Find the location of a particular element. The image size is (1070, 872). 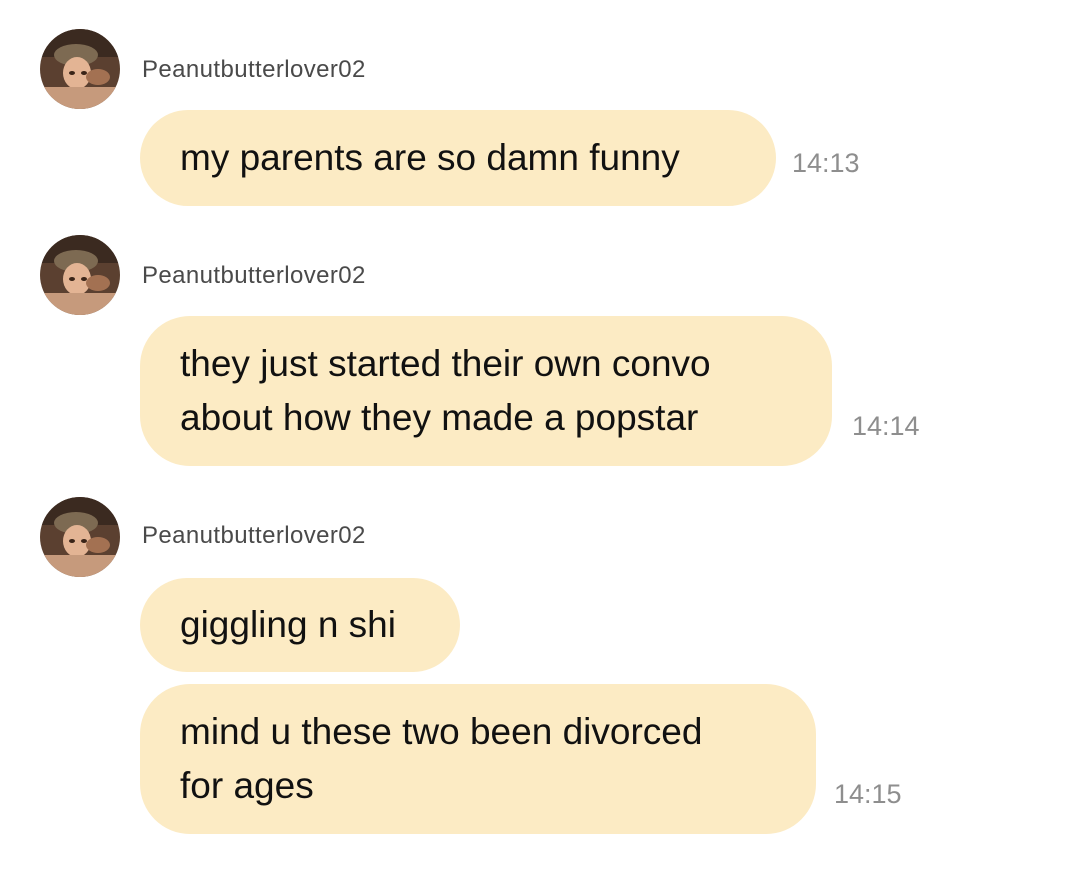

message-text-line: for ages is located at coordinates (247, 785).